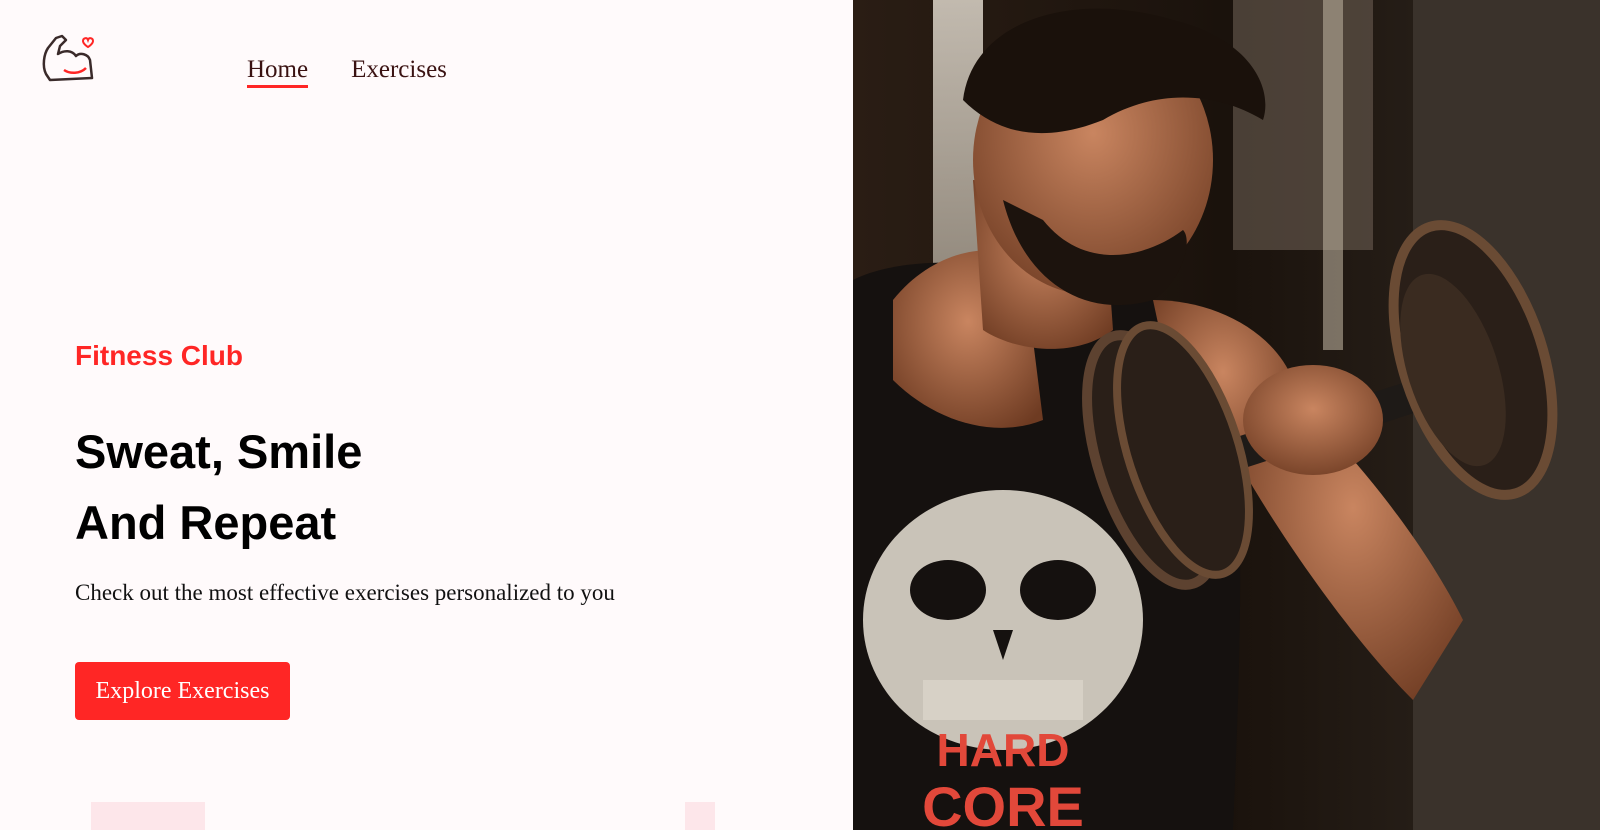 The image size is (1600, 830). I want to click on hero-headline-line2: And Repeat, so click(206, 522).